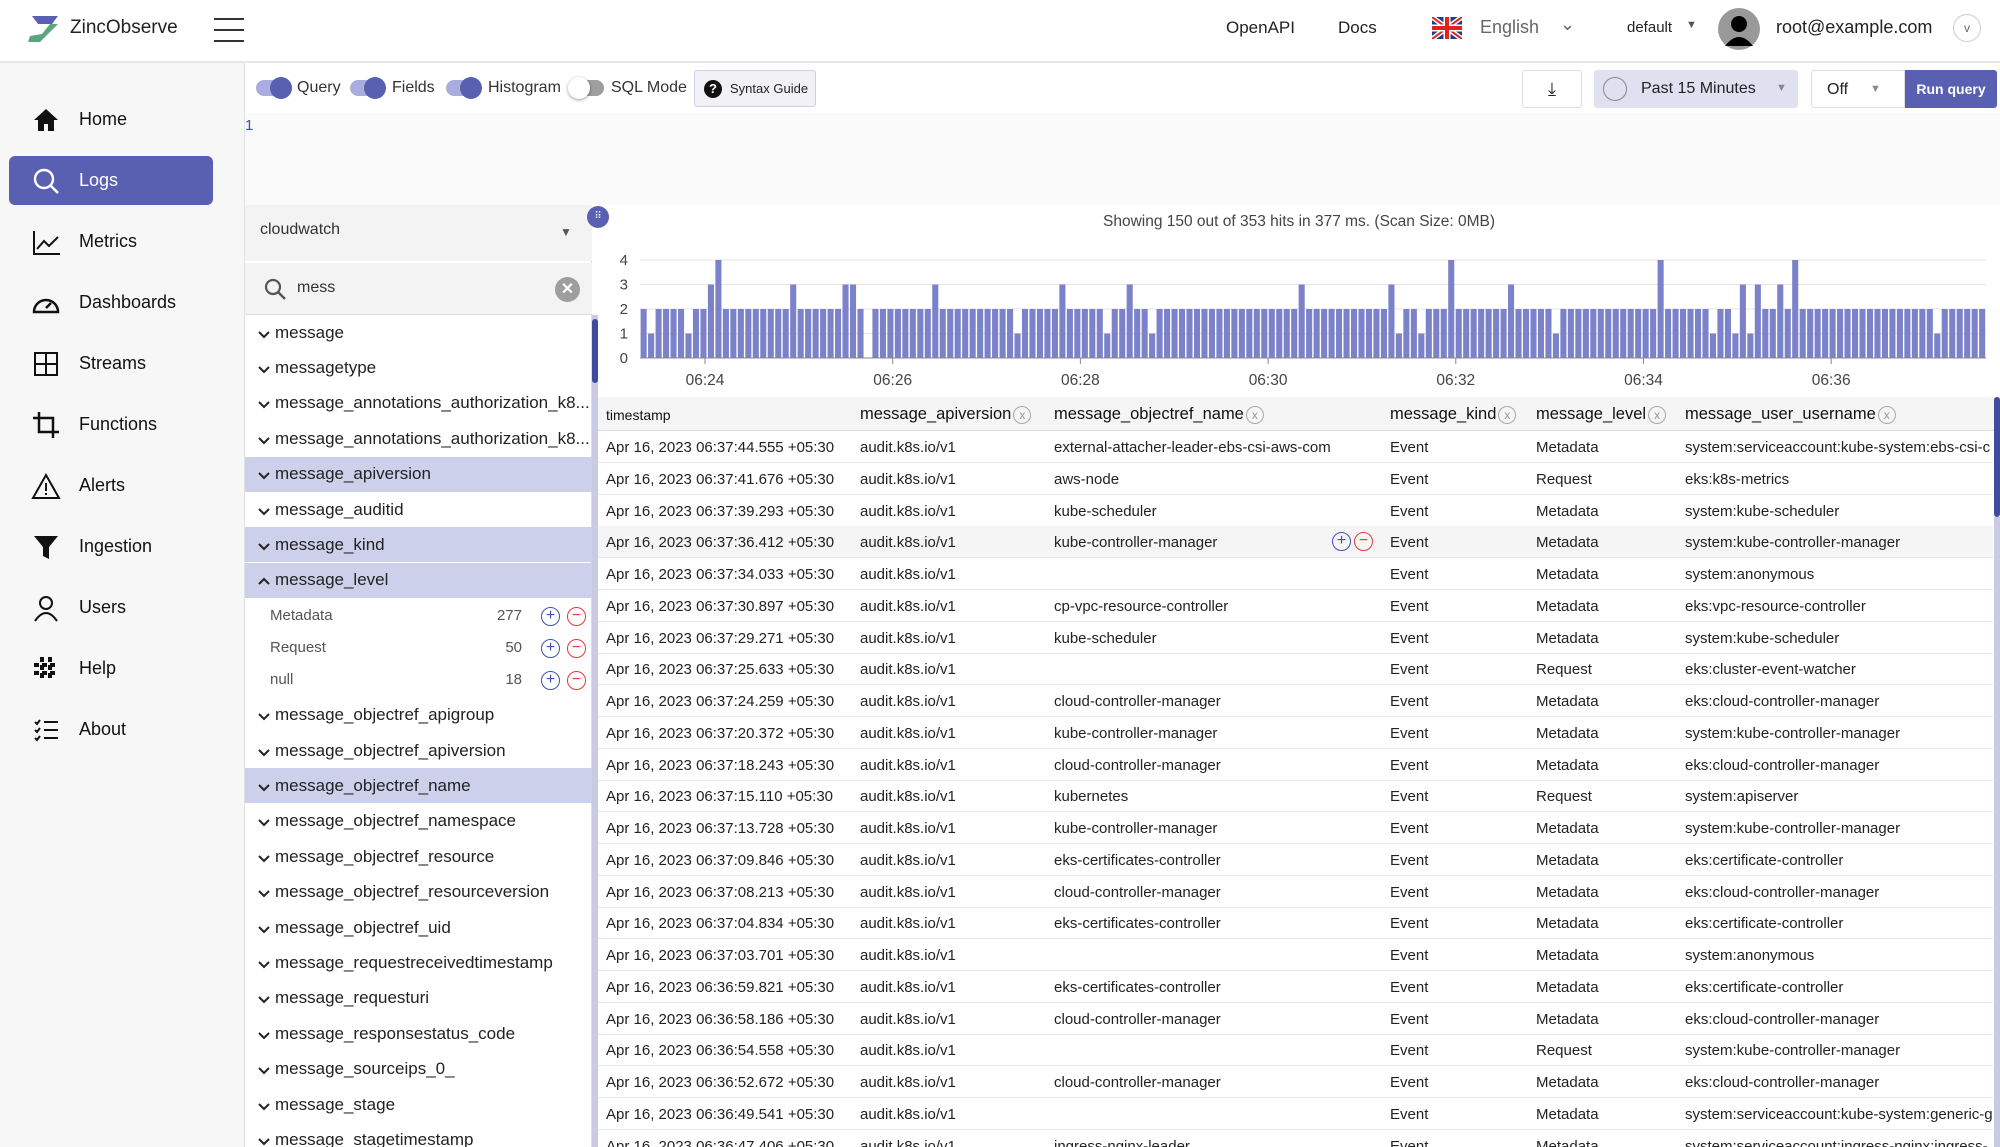 This screenshot has height=1147, width=2000. Describe the element at coordinates (418, 580) in the screenshot. I see `field-item: message_level` at that location.